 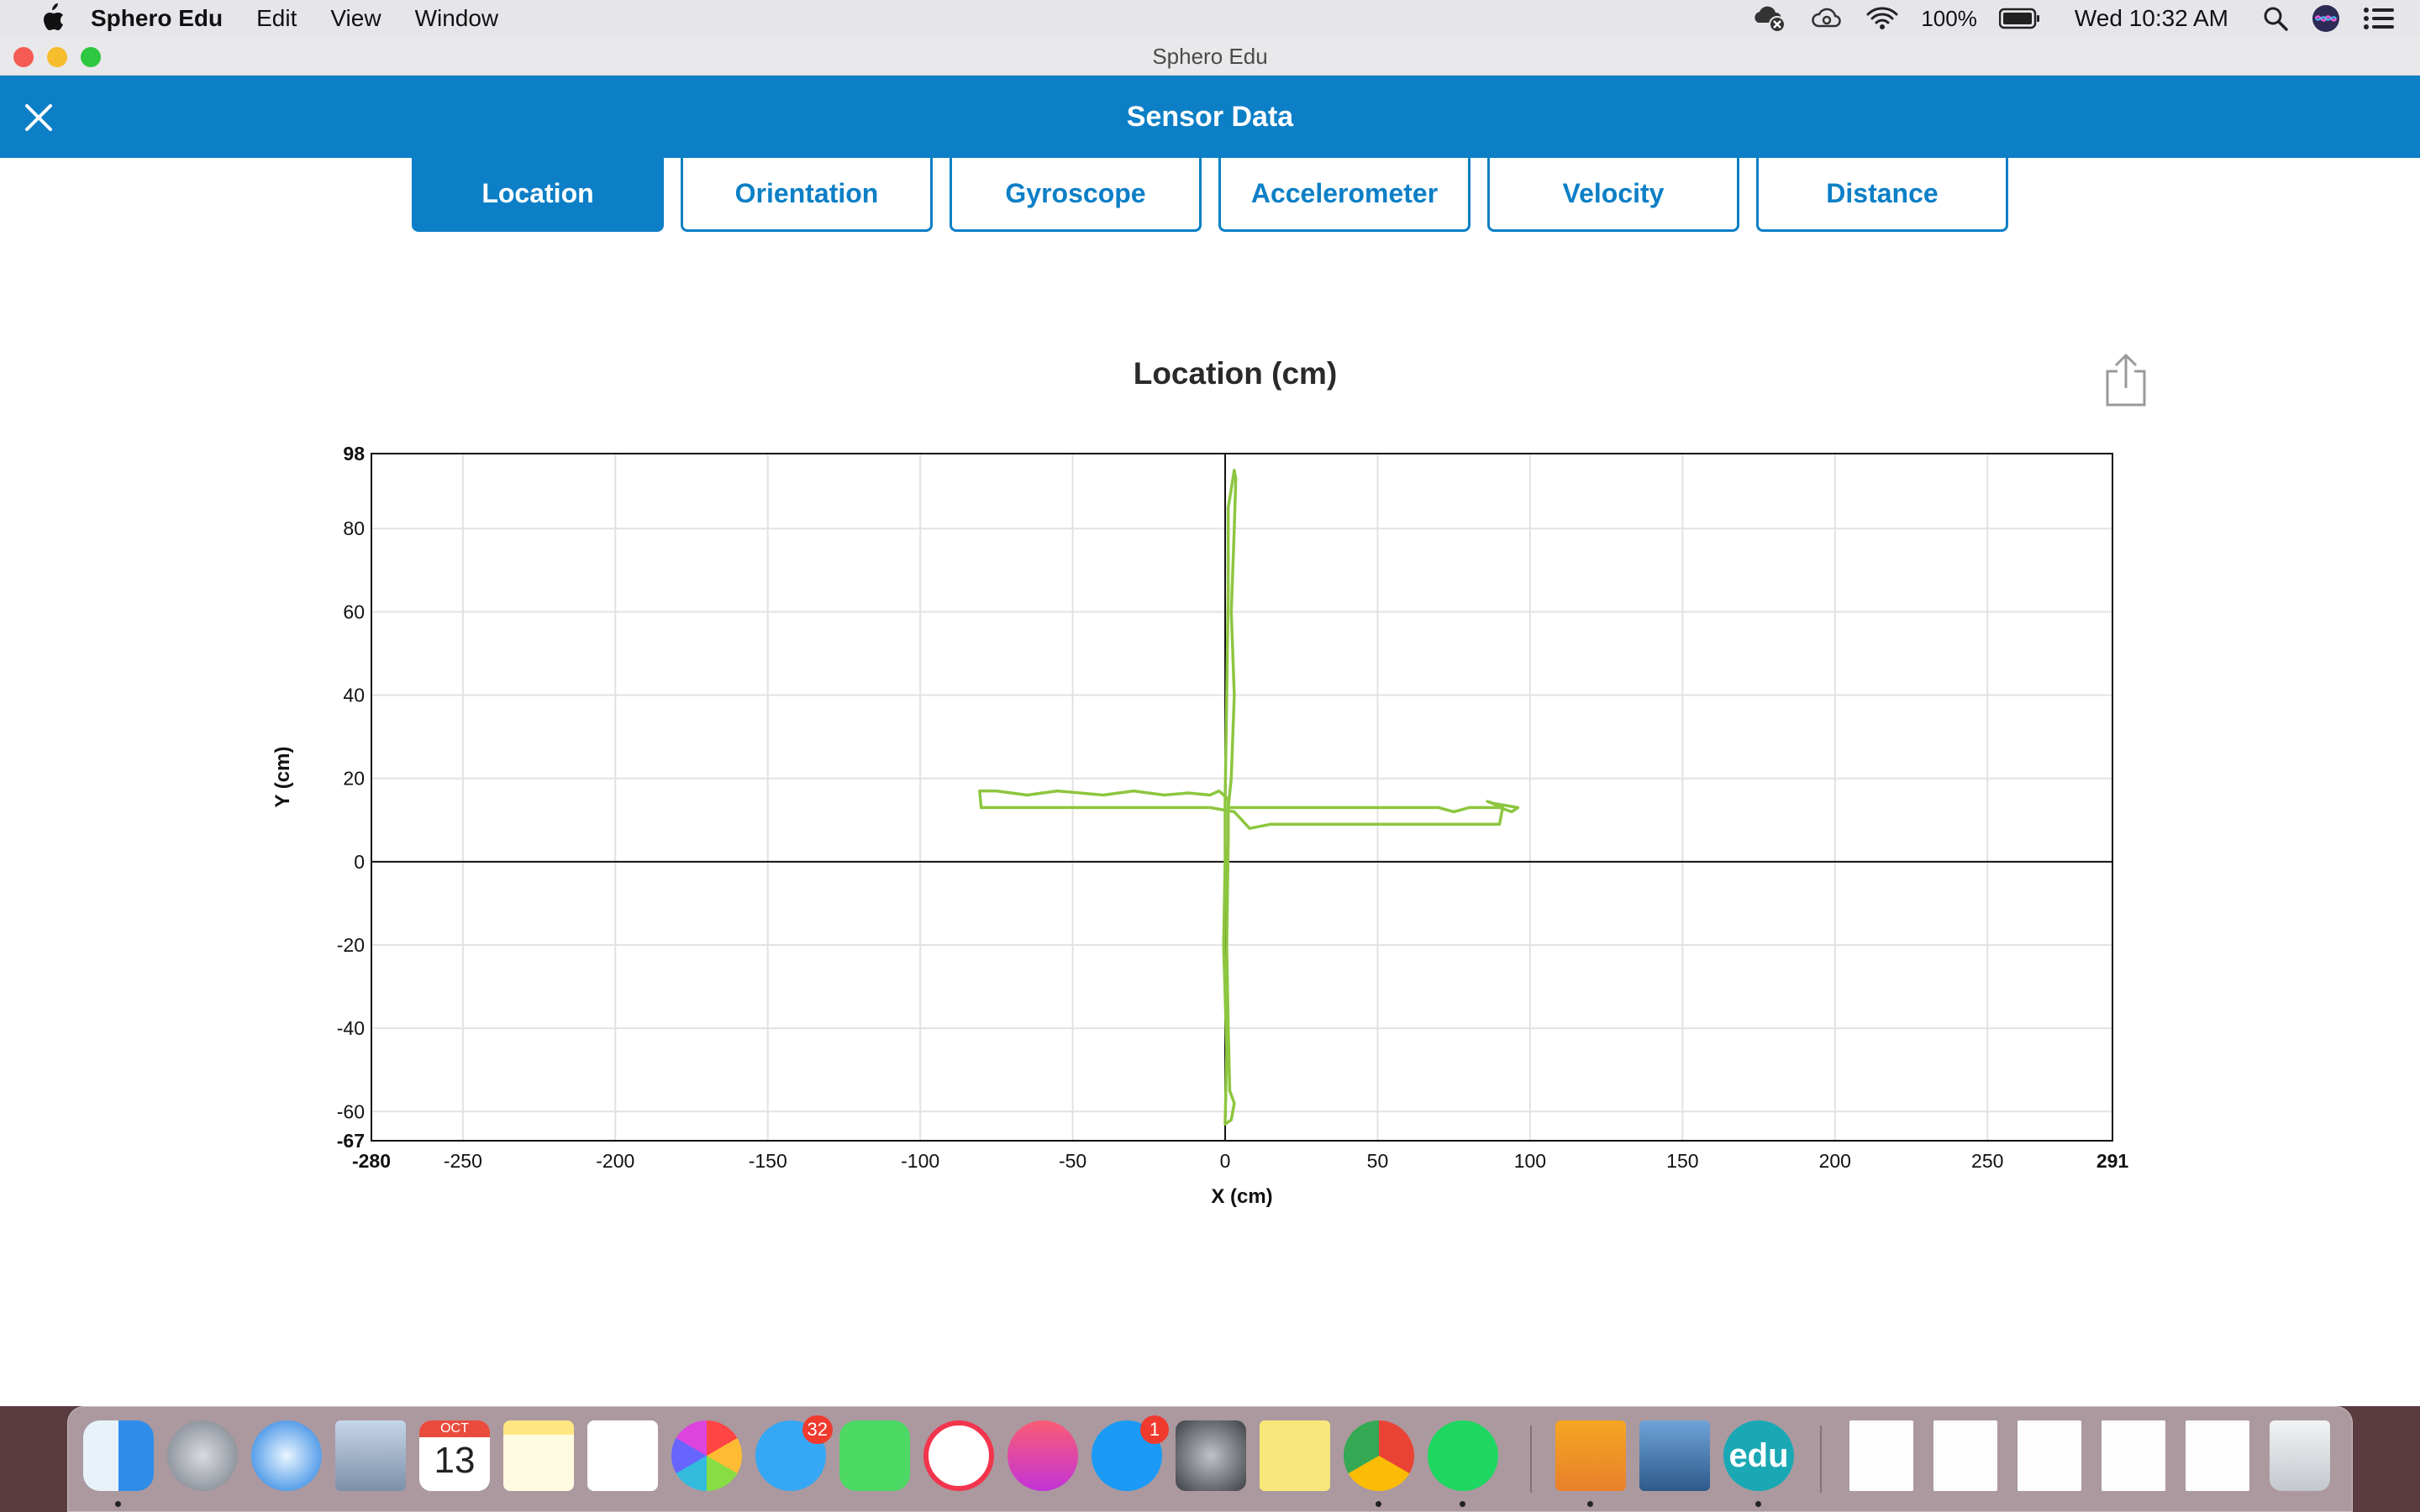 What do you see at coordinates (1378, 1504) in the screenshot?
I see `chrome-running-indicator` at bounding box center [1378, 1504].